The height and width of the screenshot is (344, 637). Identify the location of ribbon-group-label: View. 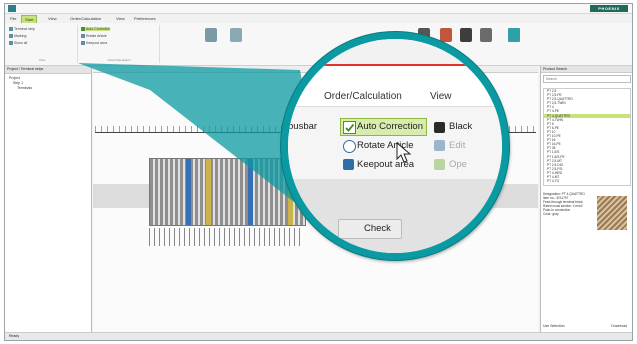
(42, 60).